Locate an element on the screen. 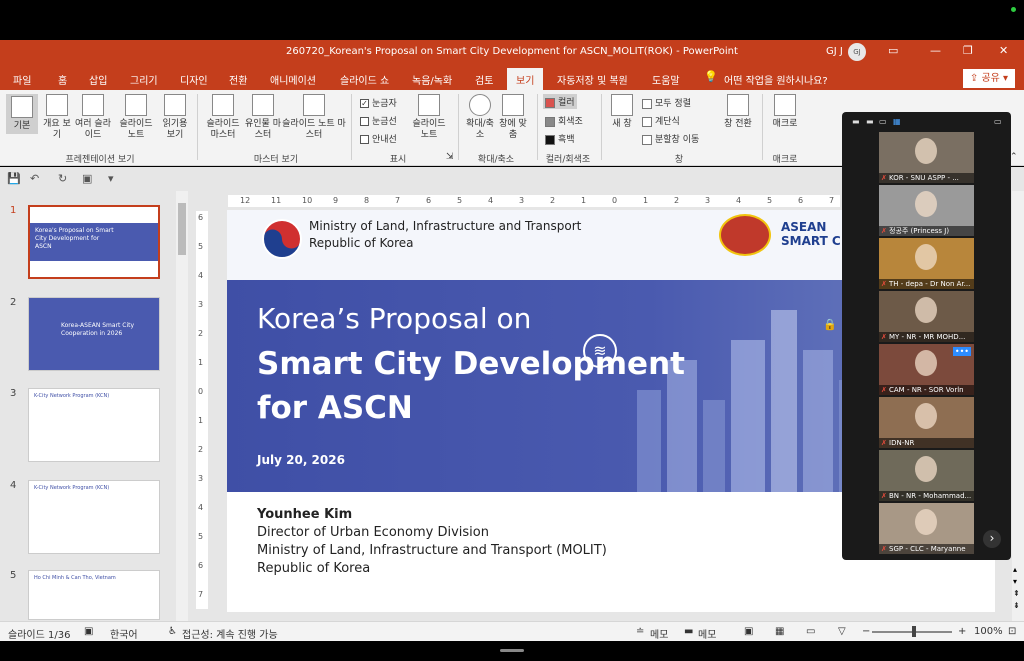  slide-sorter-button: 여러 슬라이드 is located at coordinates (93, 117).